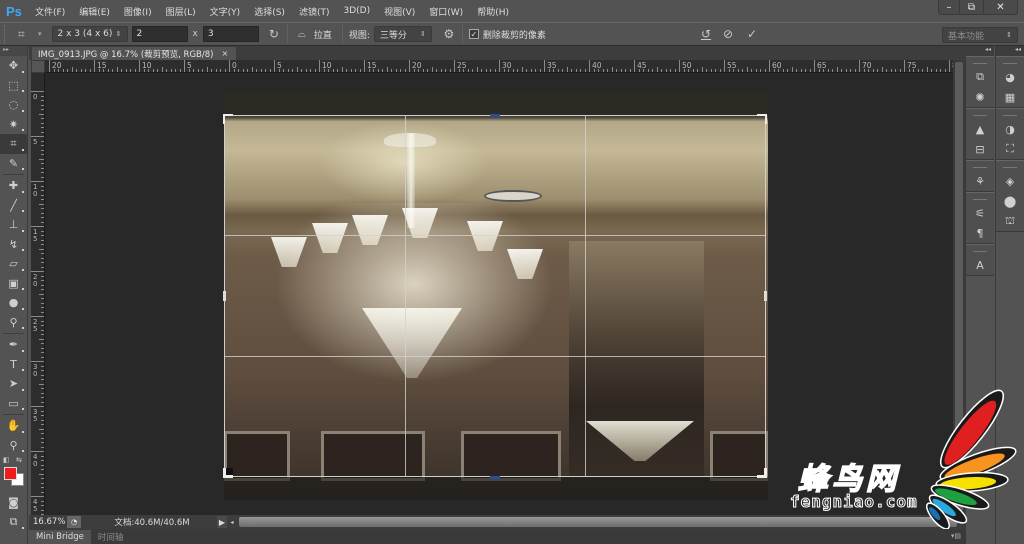 The width and height of the screenshot is (1024, 544). I want to click on paths-panel-icon: ⛫, so click(1010, 221).